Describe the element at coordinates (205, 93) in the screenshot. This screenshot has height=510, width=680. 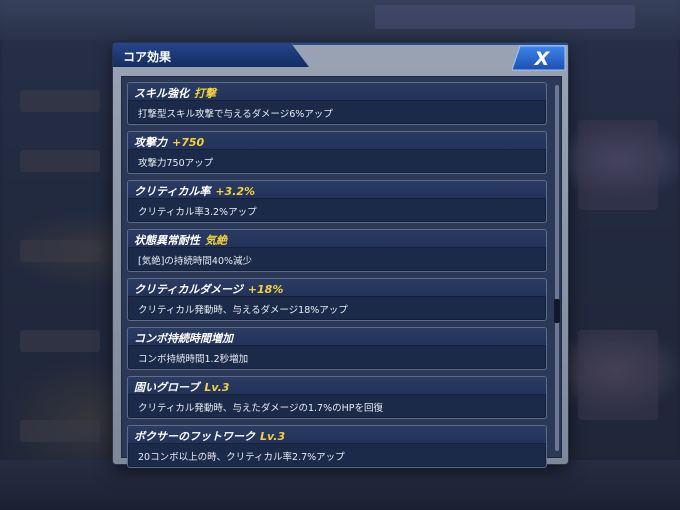
I see `effect-value: 打撃` at that location.